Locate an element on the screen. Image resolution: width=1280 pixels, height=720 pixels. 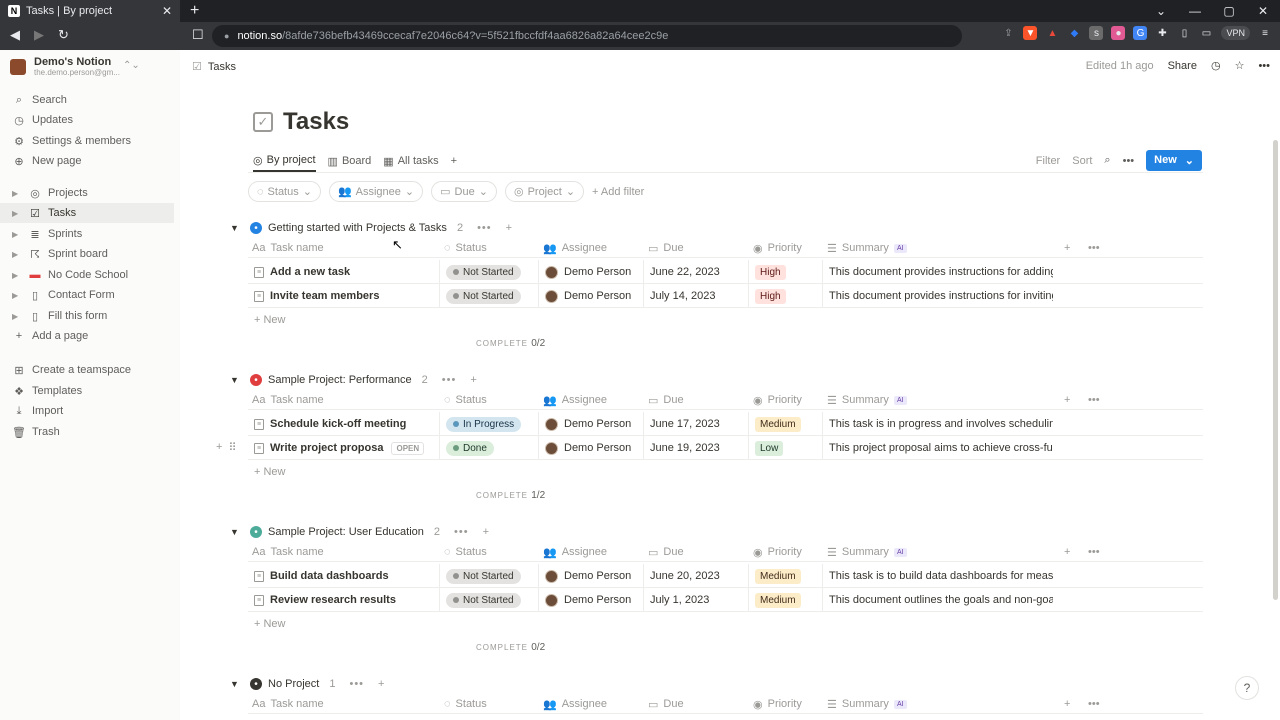
sidebar-item-settings: ⚙ Settings & members is located at coordinates (87, 141).